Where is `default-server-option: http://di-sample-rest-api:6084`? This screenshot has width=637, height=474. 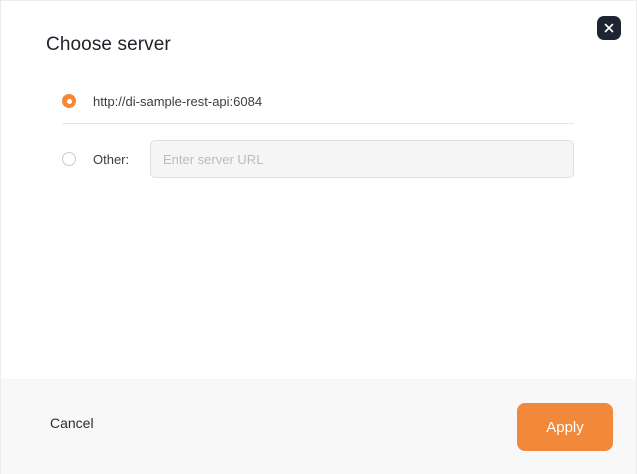 default-server-option: http://di-sample-rest-api:6084 is located at coordinates (162, 101).